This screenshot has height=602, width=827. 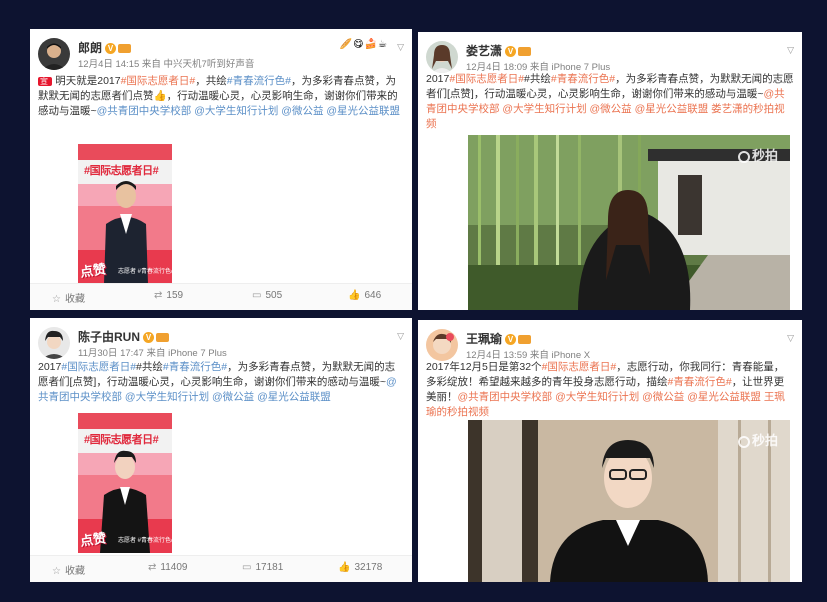 What do you see at coordinates (611, 397) in the screenshot?
I see `mention-link: @共青团中央学校部 @大学生知行计划 @微公益 @星光公益联盟` at bounding box center [611, 397].